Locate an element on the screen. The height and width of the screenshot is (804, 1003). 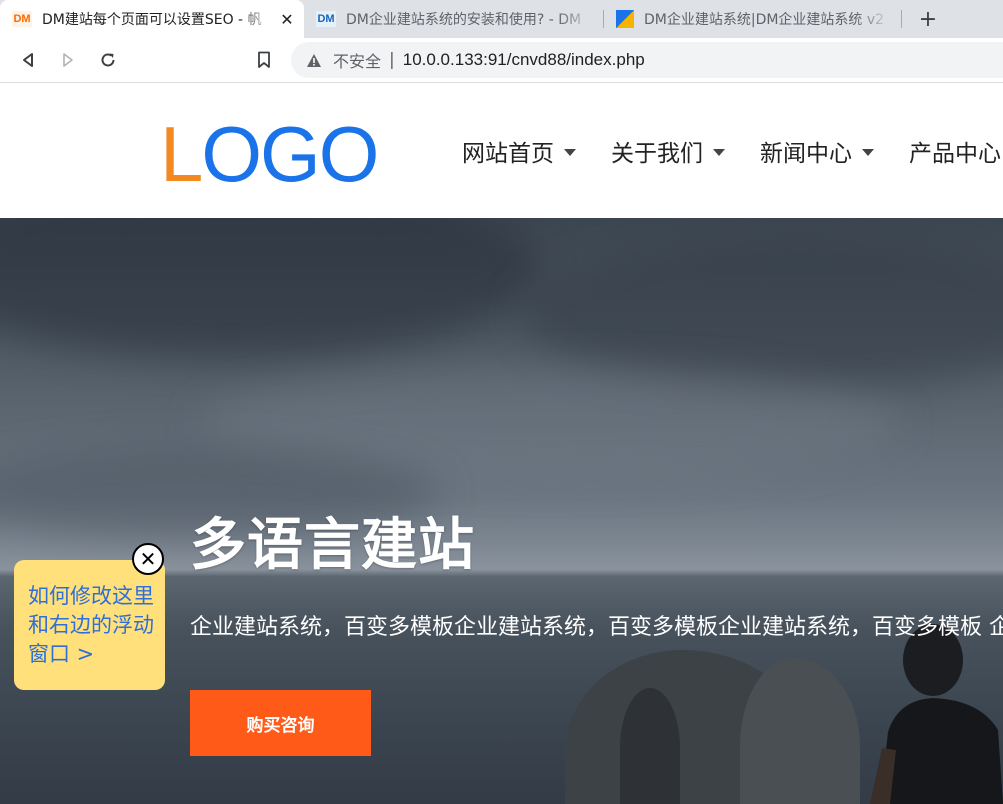
site-logo: LOGO is located at coordinates (269, 154).